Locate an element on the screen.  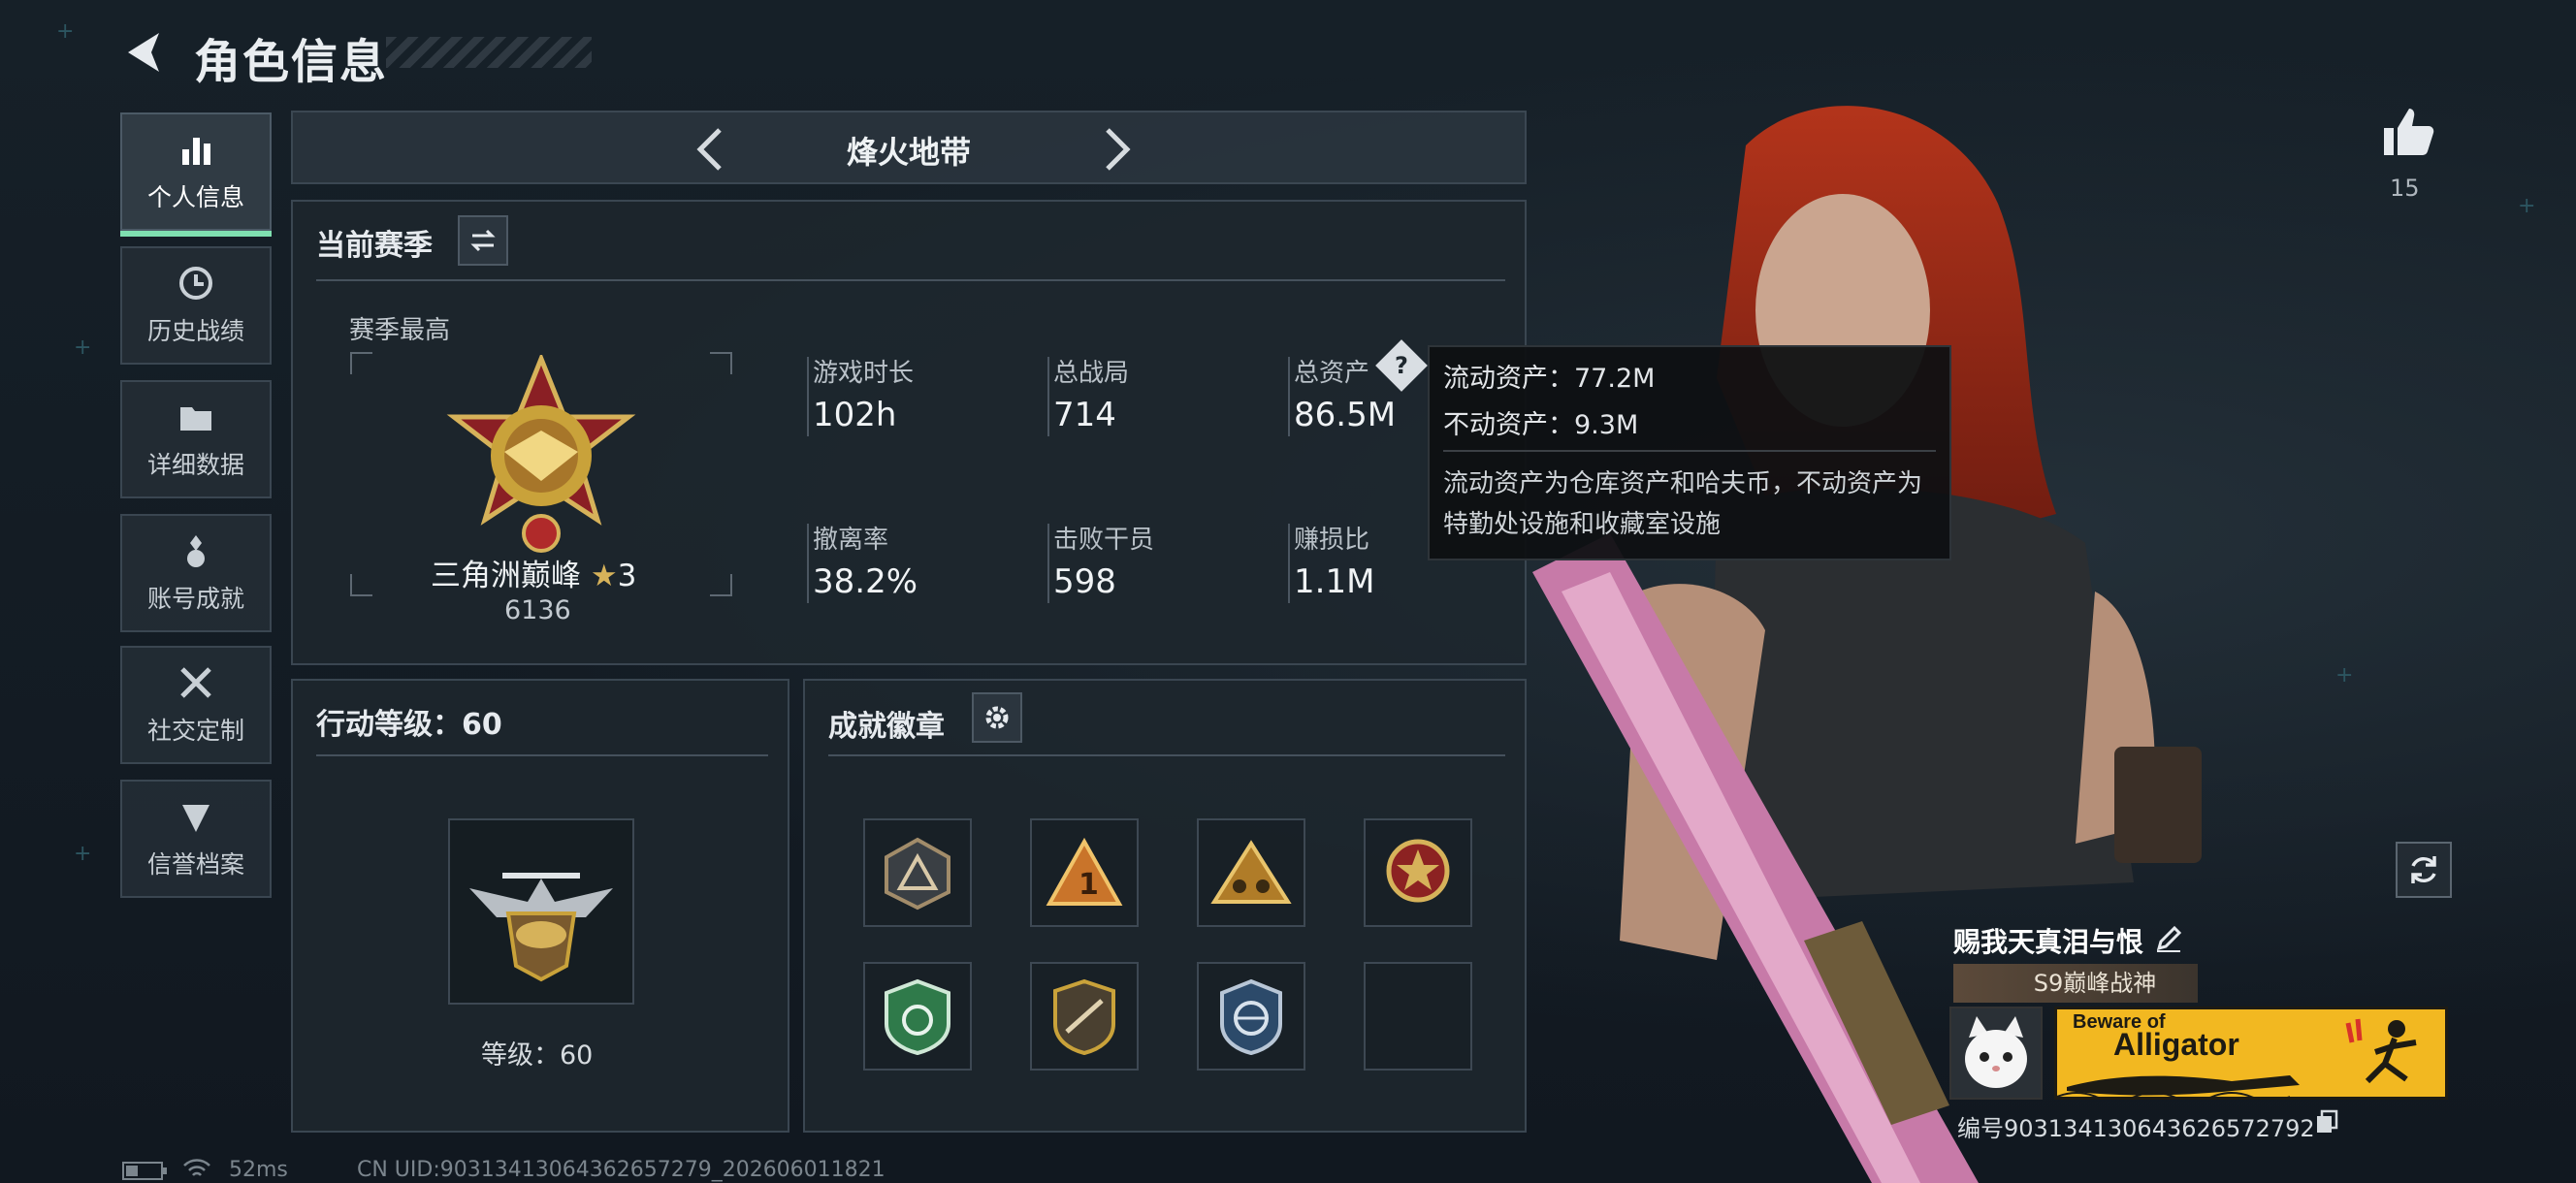
stat-label: 总资产 is located at coordinates (1332, 373).